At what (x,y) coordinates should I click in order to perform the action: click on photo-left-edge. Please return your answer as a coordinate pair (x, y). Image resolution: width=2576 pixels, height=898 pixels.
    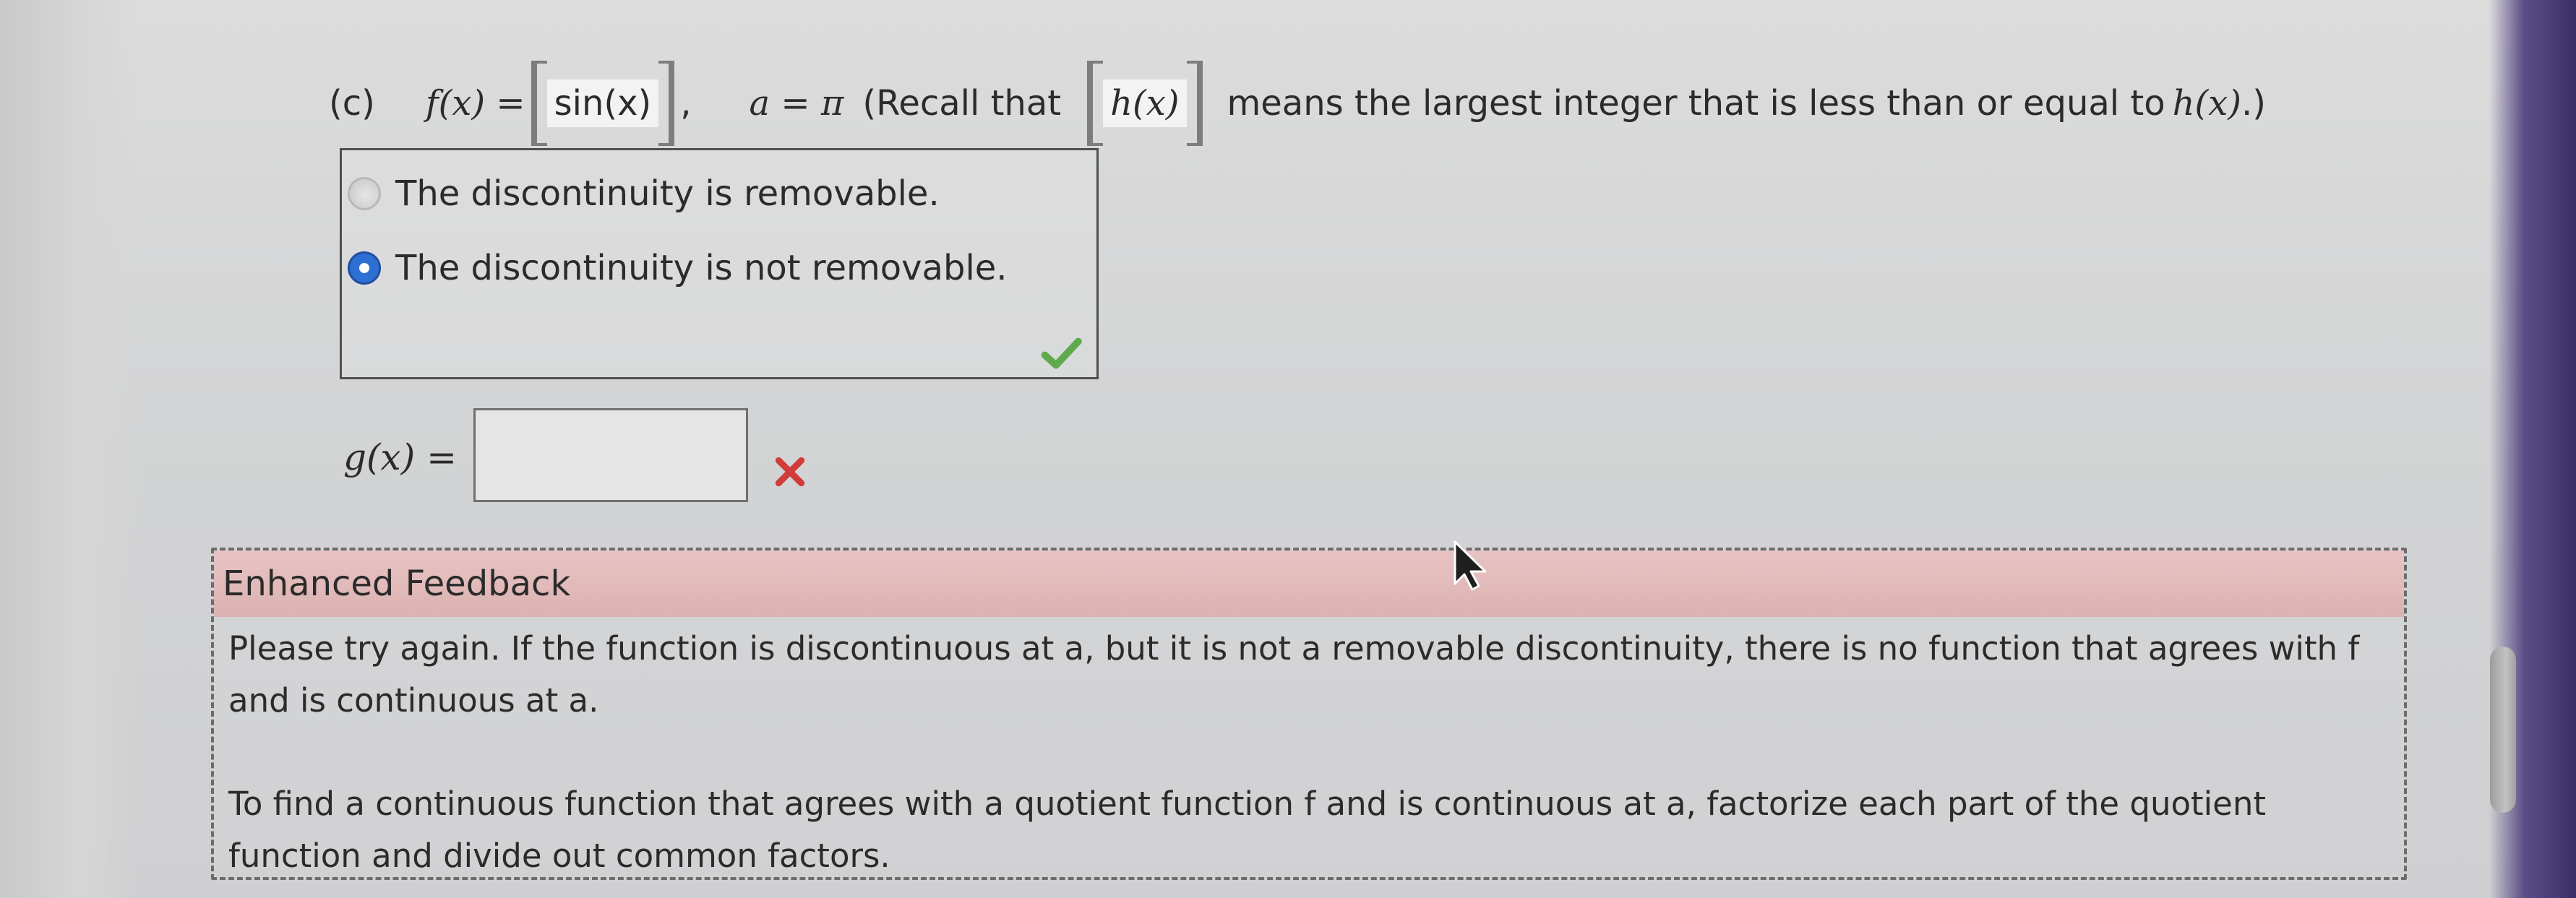
    Looking at the image, I should click on (69, 449).